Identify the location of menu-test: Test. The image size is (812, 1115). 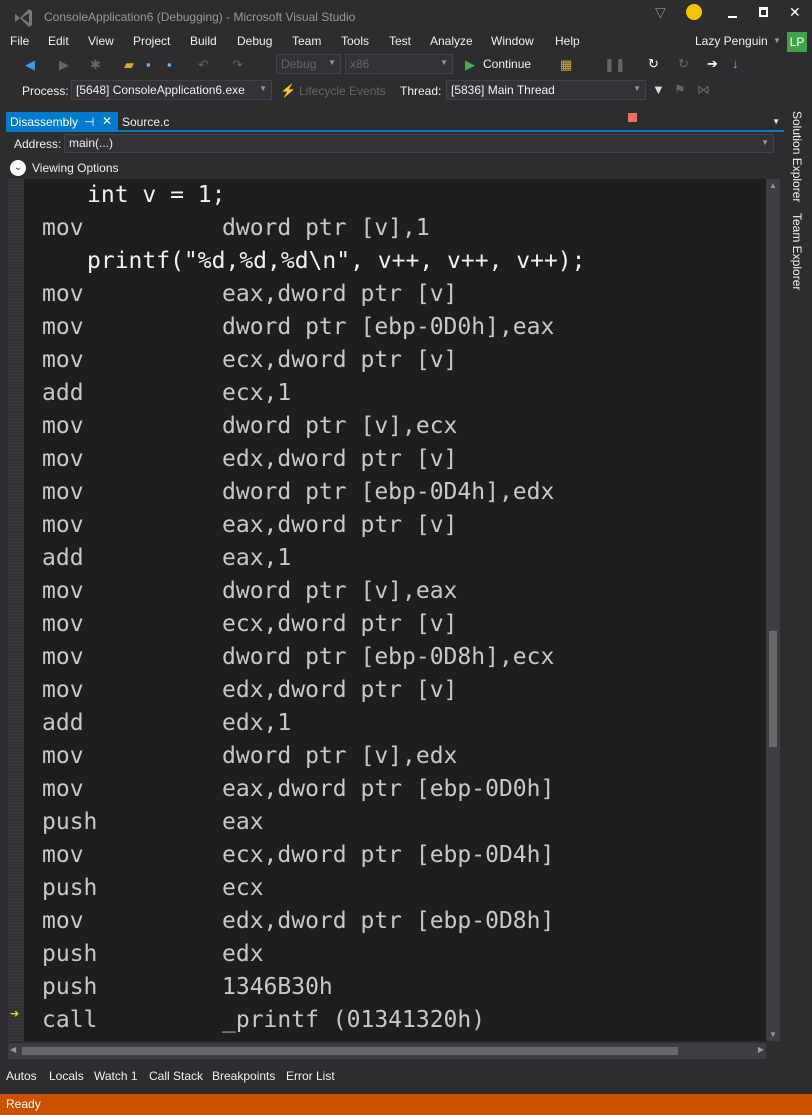
(400, 41).